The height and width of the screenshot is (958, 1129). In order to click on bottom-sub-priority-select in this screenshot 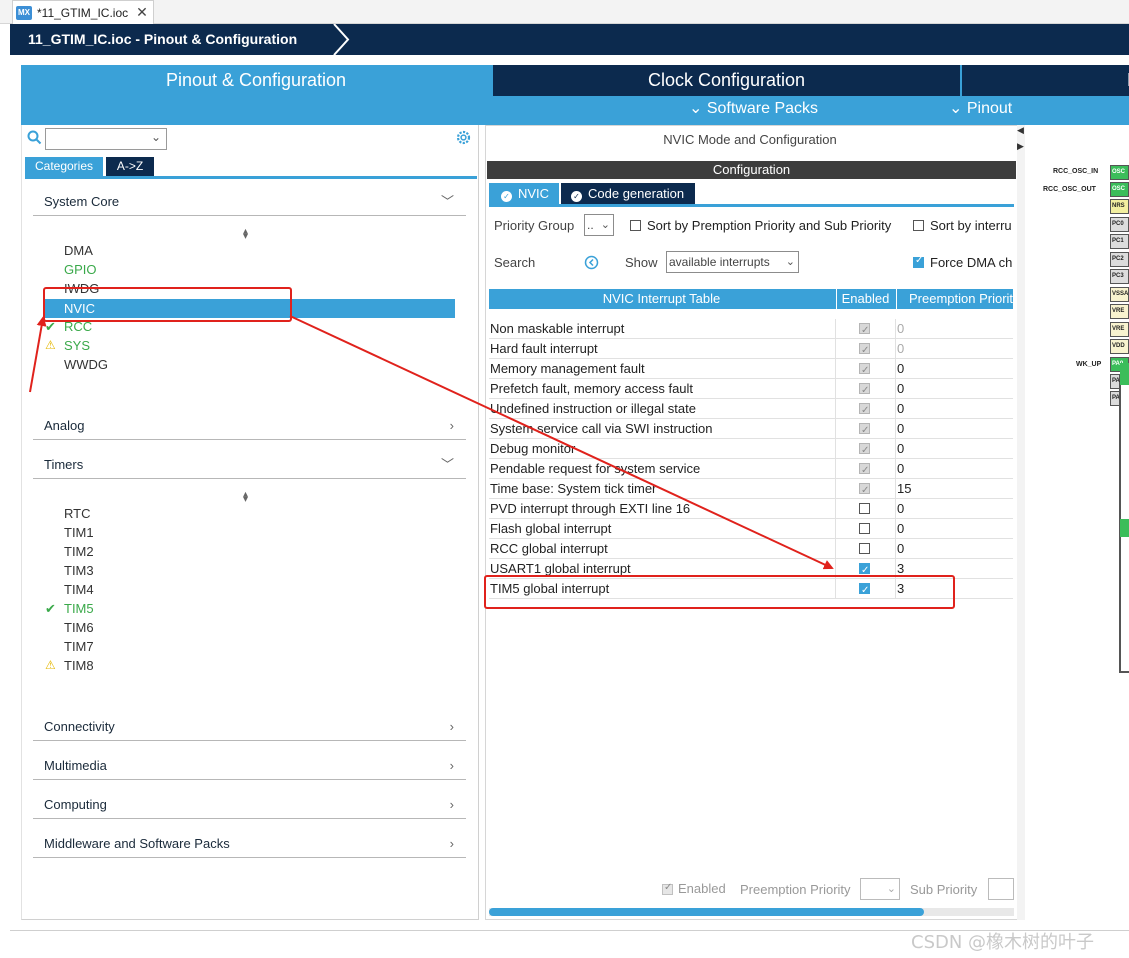, I will do `click(1001, 889)`.